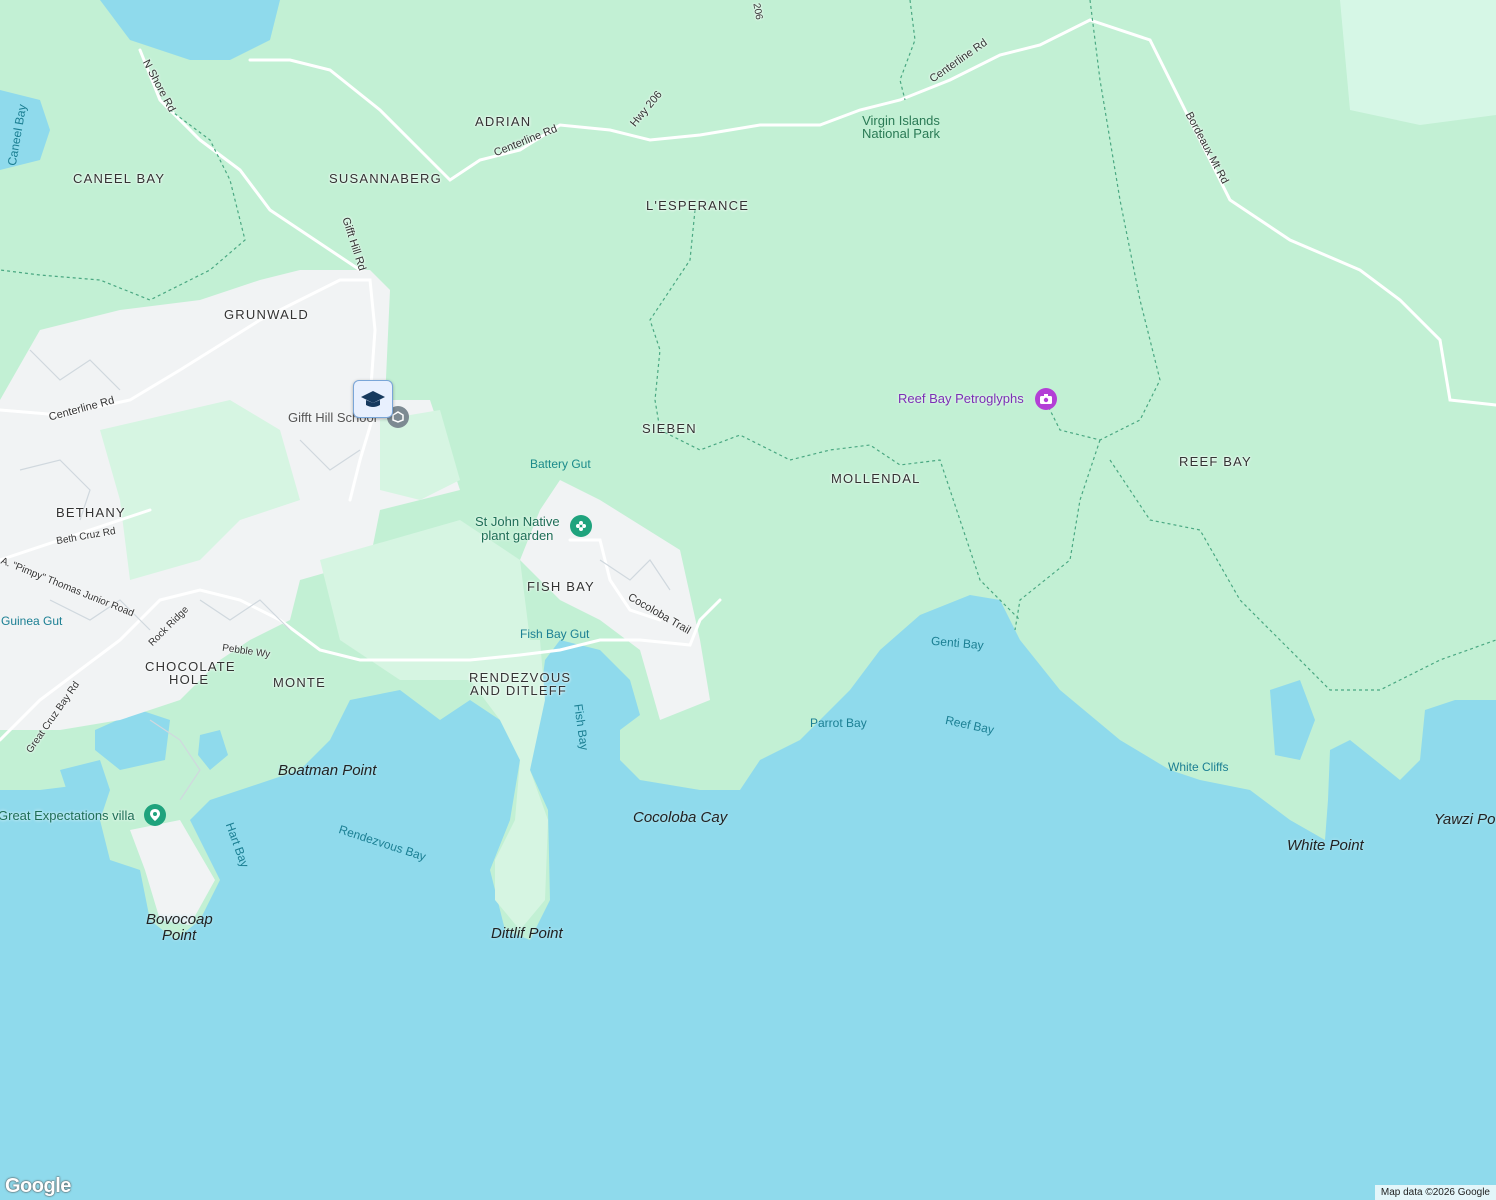 The image size is (1496, 1200). I want to click on water-label: Parrot Bay, so click(838, 723).